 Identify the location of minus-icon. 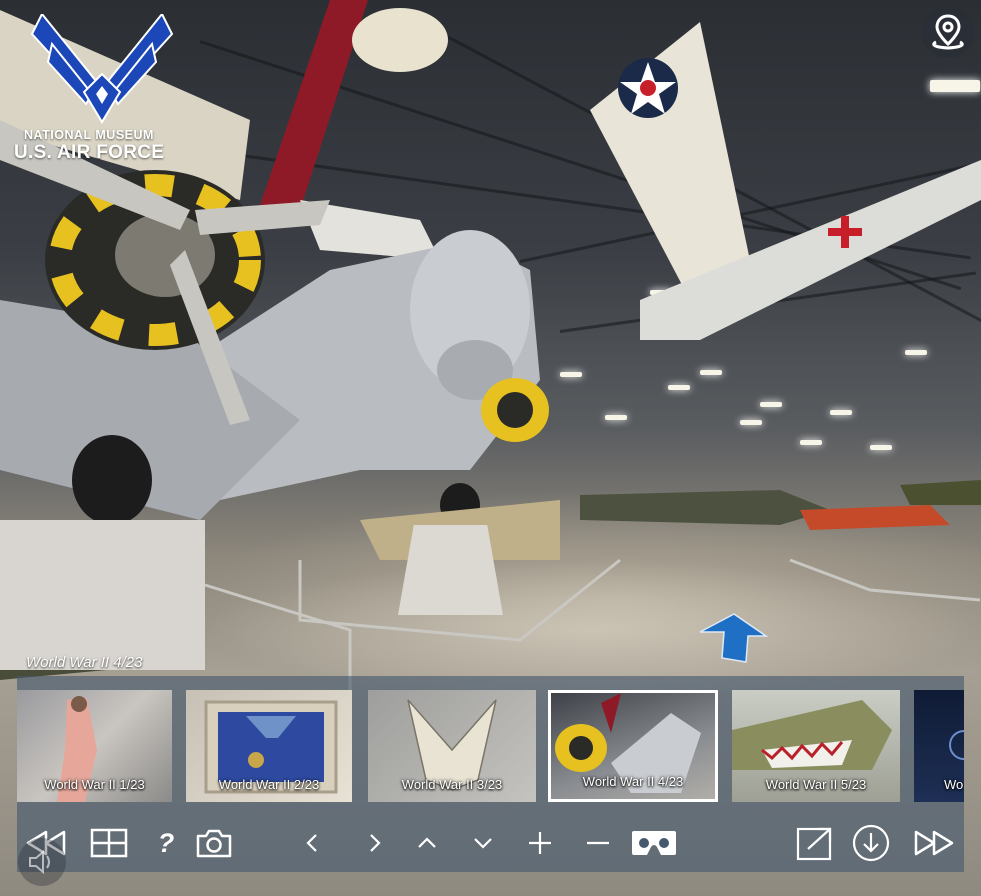
(598, 843).